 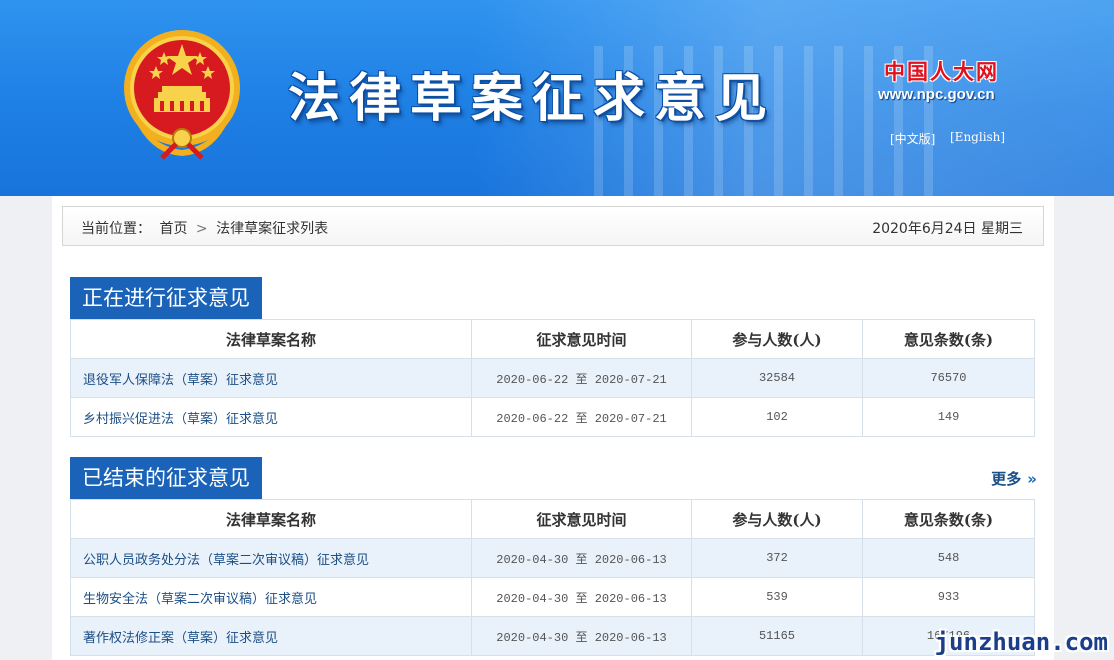 What do you see at coordinates (166, 478) in the screenshot?
I see `finished-section-heading: 已结束的征求意见` at bounding box center [166, 478].